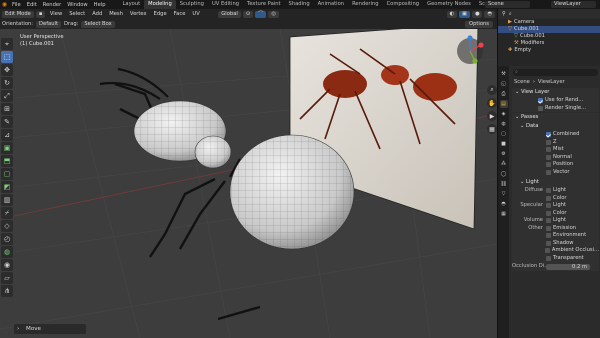  What do you see at coordinates (273, 14) in the screenshot?
I see `proportional-edit-icon: ◎` at bounding box center [273, 14].